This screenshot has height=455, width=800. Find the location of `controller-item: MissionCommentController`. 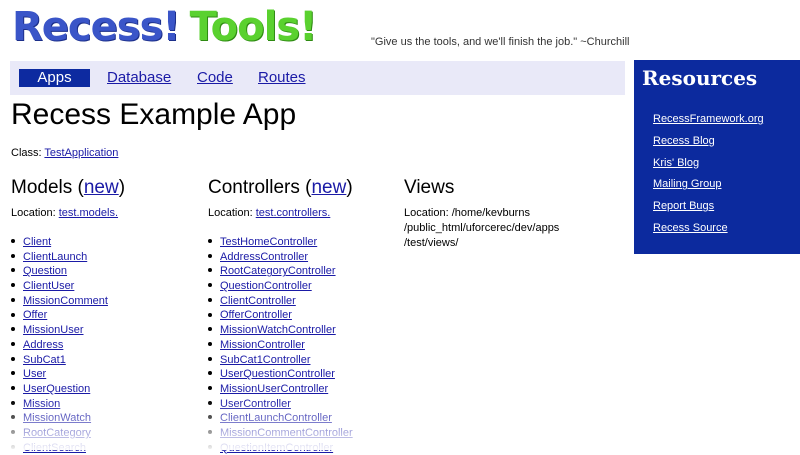

controller-item: MissionCommentController is located at coordinates (280, 433).